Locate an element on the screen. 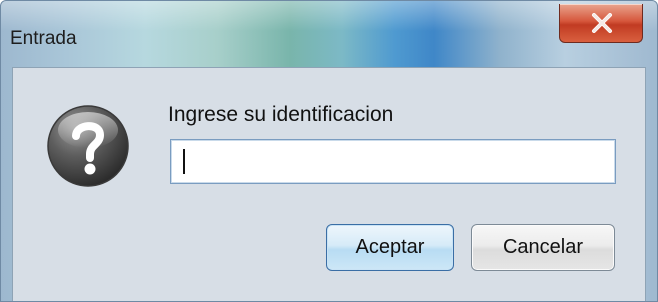 This screenshot has height=302, width=658. cancel-button: Cancelar is located at coordinates (543, 247).